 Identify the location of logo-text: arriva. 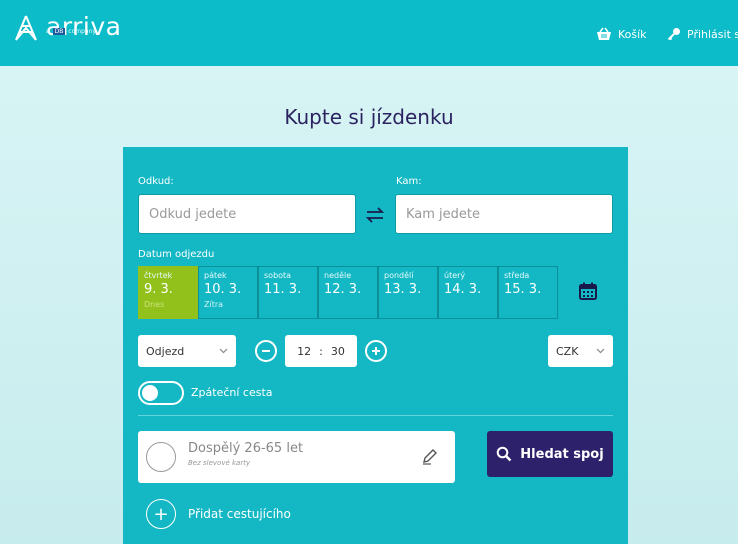
(84, 26).